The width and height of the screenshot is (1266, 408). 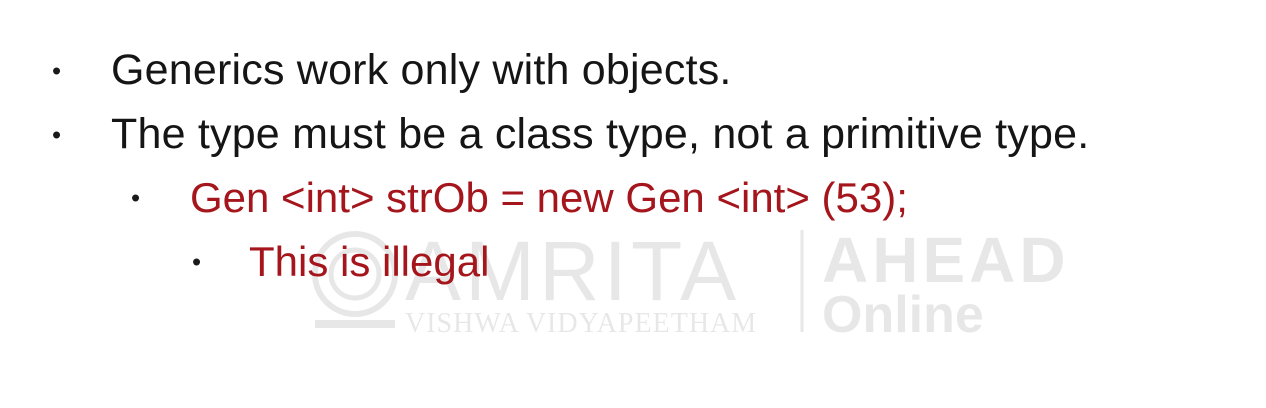 I want to click on bullet-item-3: • Gen <int> strOb = new Gen <int> (53);, so click(x=519, y=198).